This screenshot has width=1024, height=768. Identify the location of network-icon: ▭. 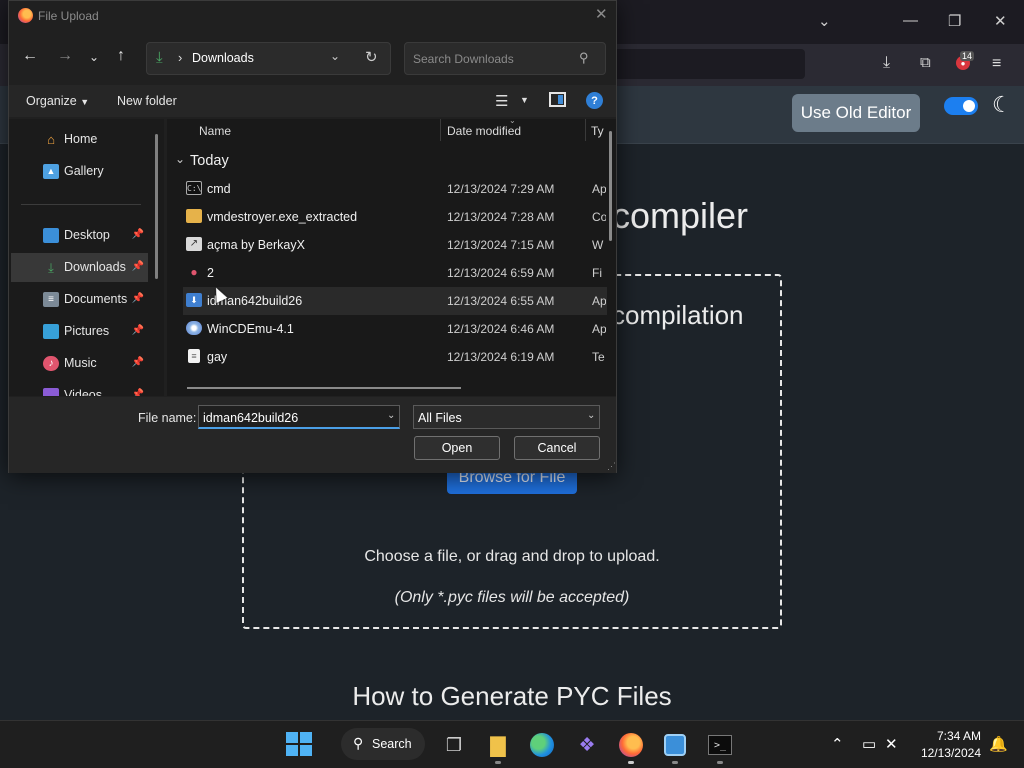
(869, 744).